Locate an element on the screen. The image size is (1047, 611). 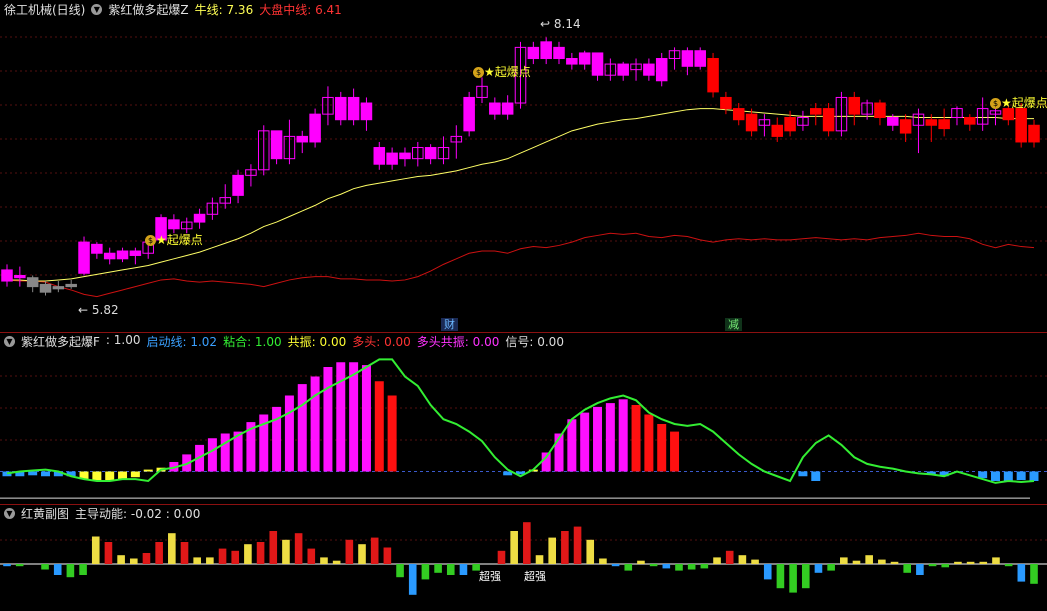
signal-point-1: $ ★起爆点 is located at coordinates (174, 239).